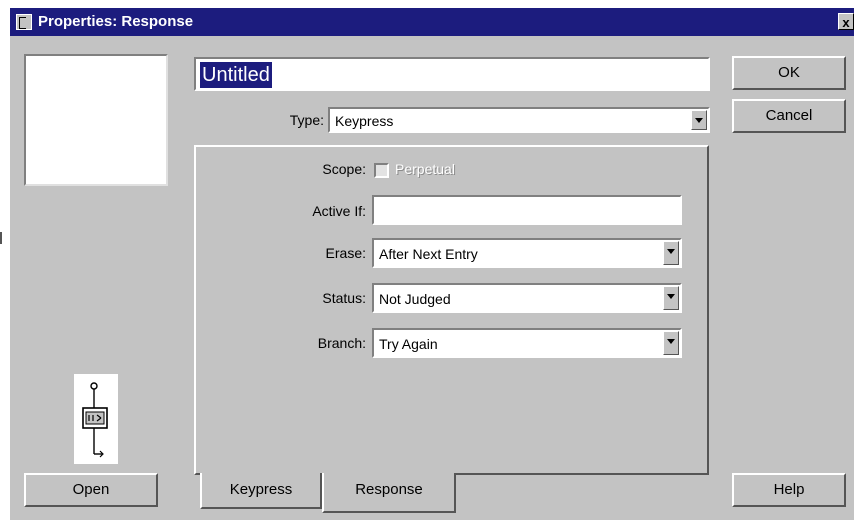 This screenshot has width=854, height=520. Describe the element at coordinates (381, 170) in the screenshot. I see `perpetual-checkbox` at that location.